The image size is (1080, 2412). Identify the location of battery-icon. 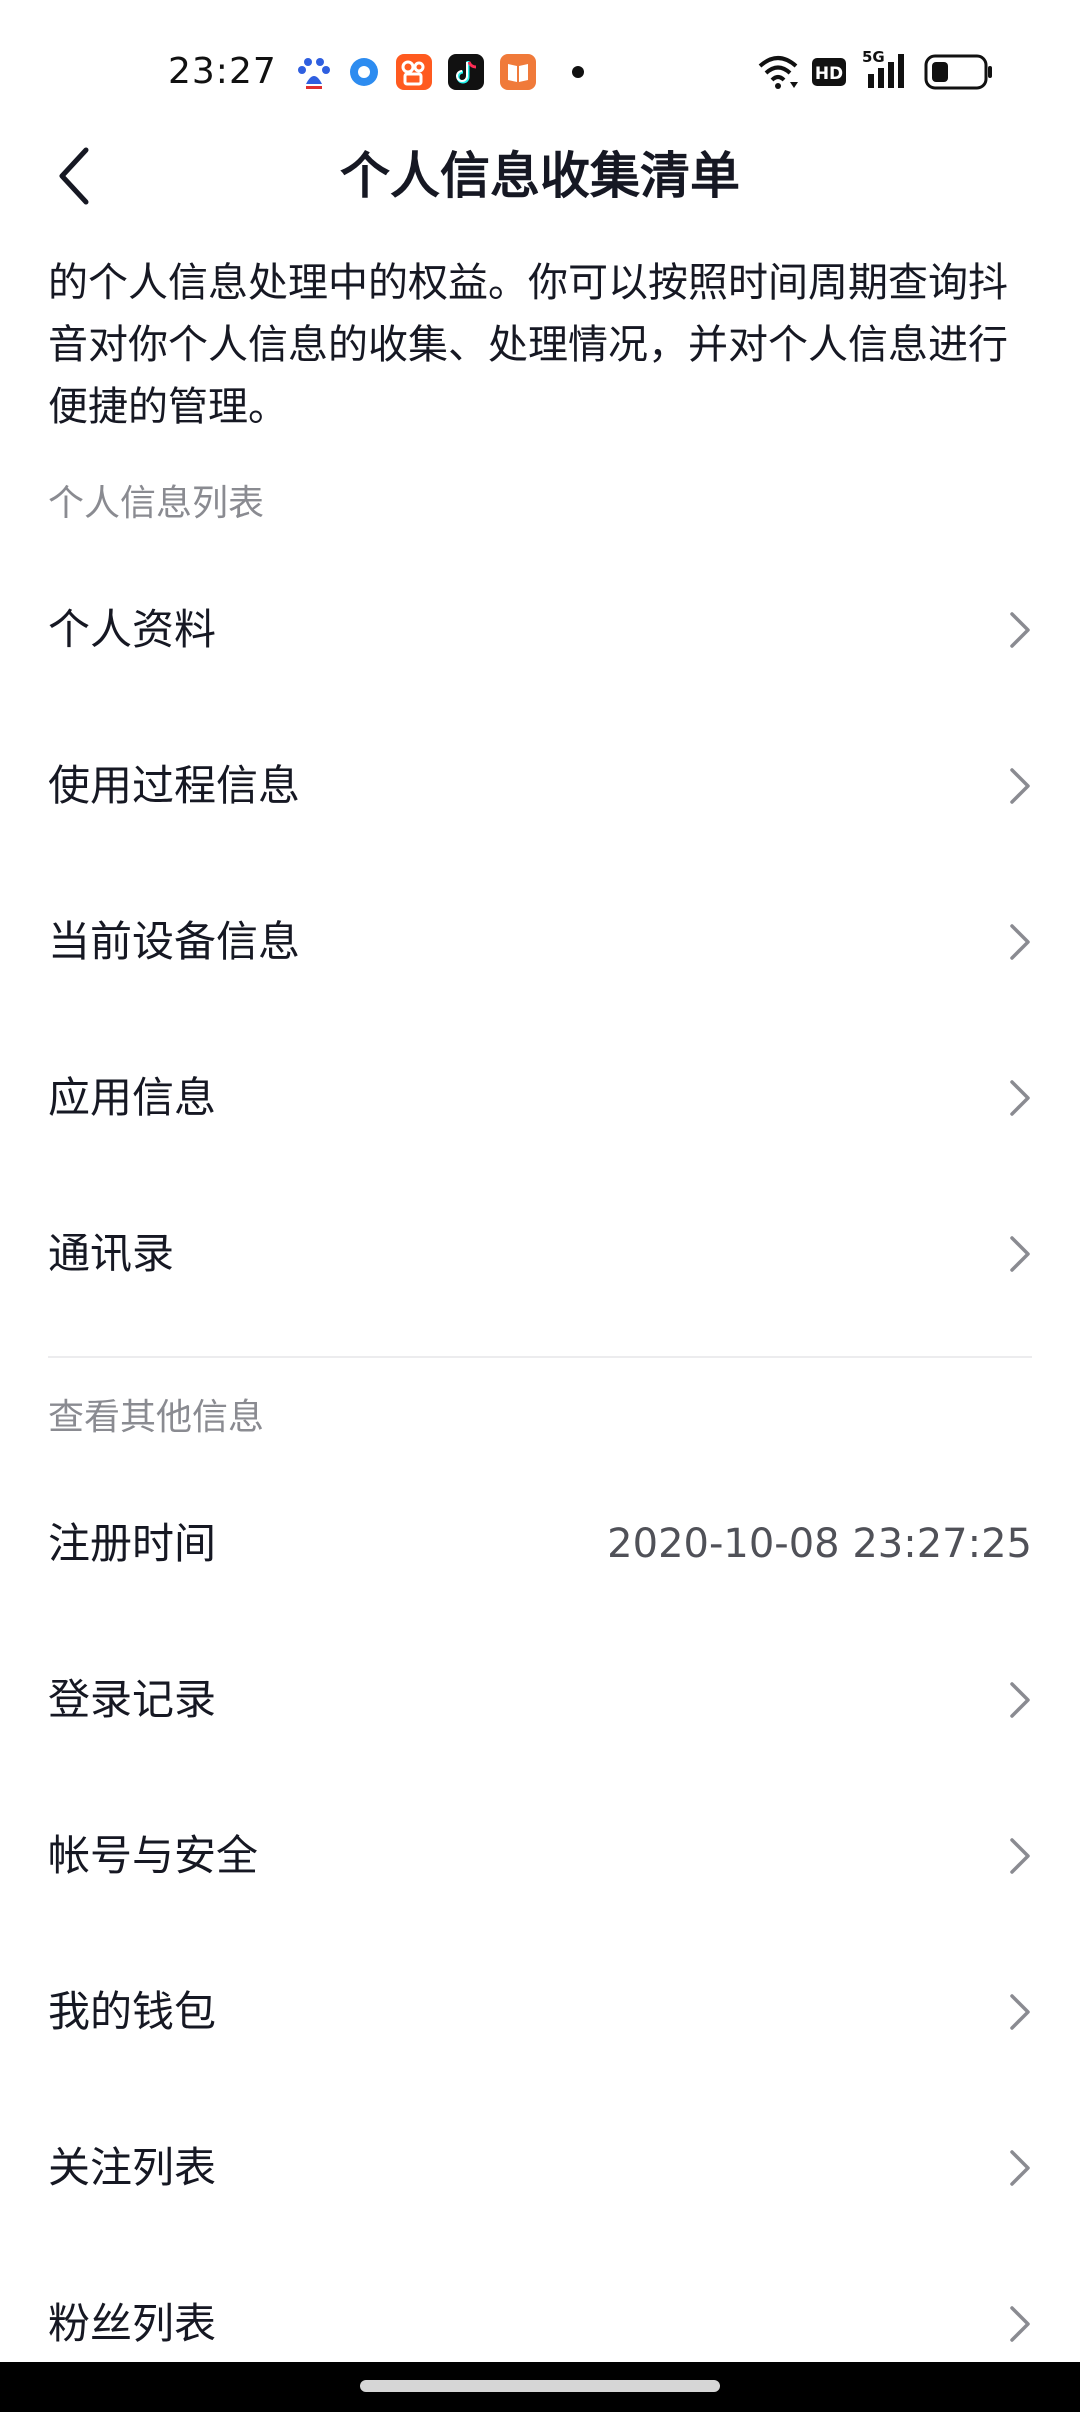
(959, 74).